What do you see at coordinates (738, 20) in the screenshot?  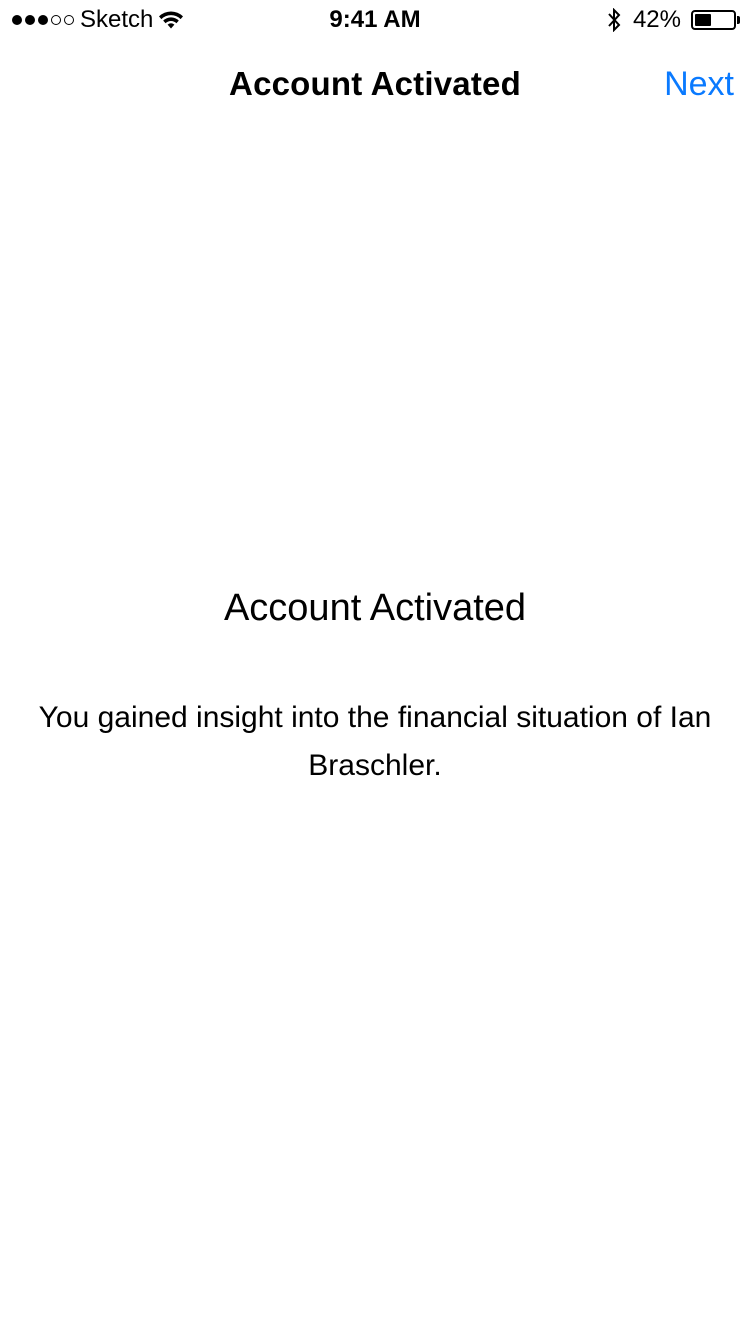 I see `battery-cap` at bounding box center [738, 20].